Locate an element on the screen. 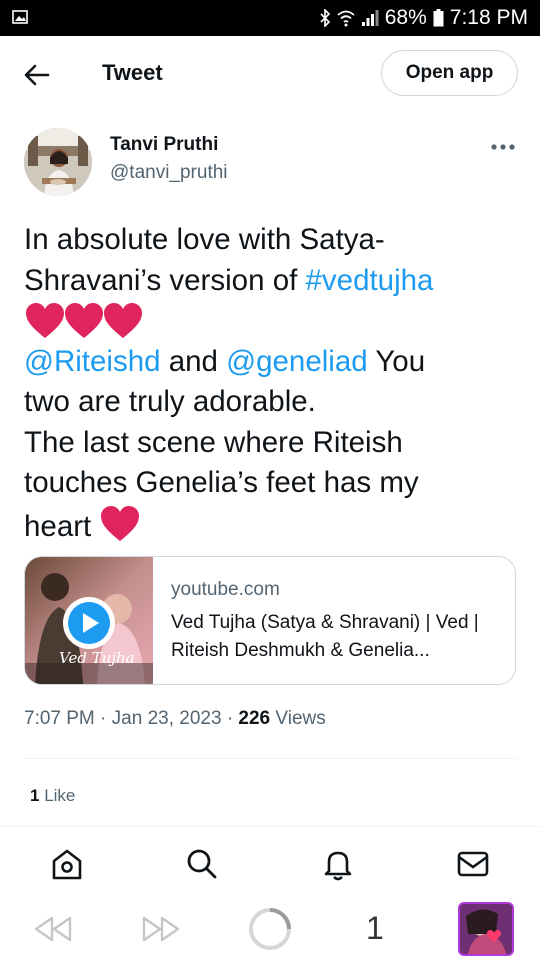 The width and height of the screenshot is (540, 960). views-label: Views is located at coordinates (298, 718).